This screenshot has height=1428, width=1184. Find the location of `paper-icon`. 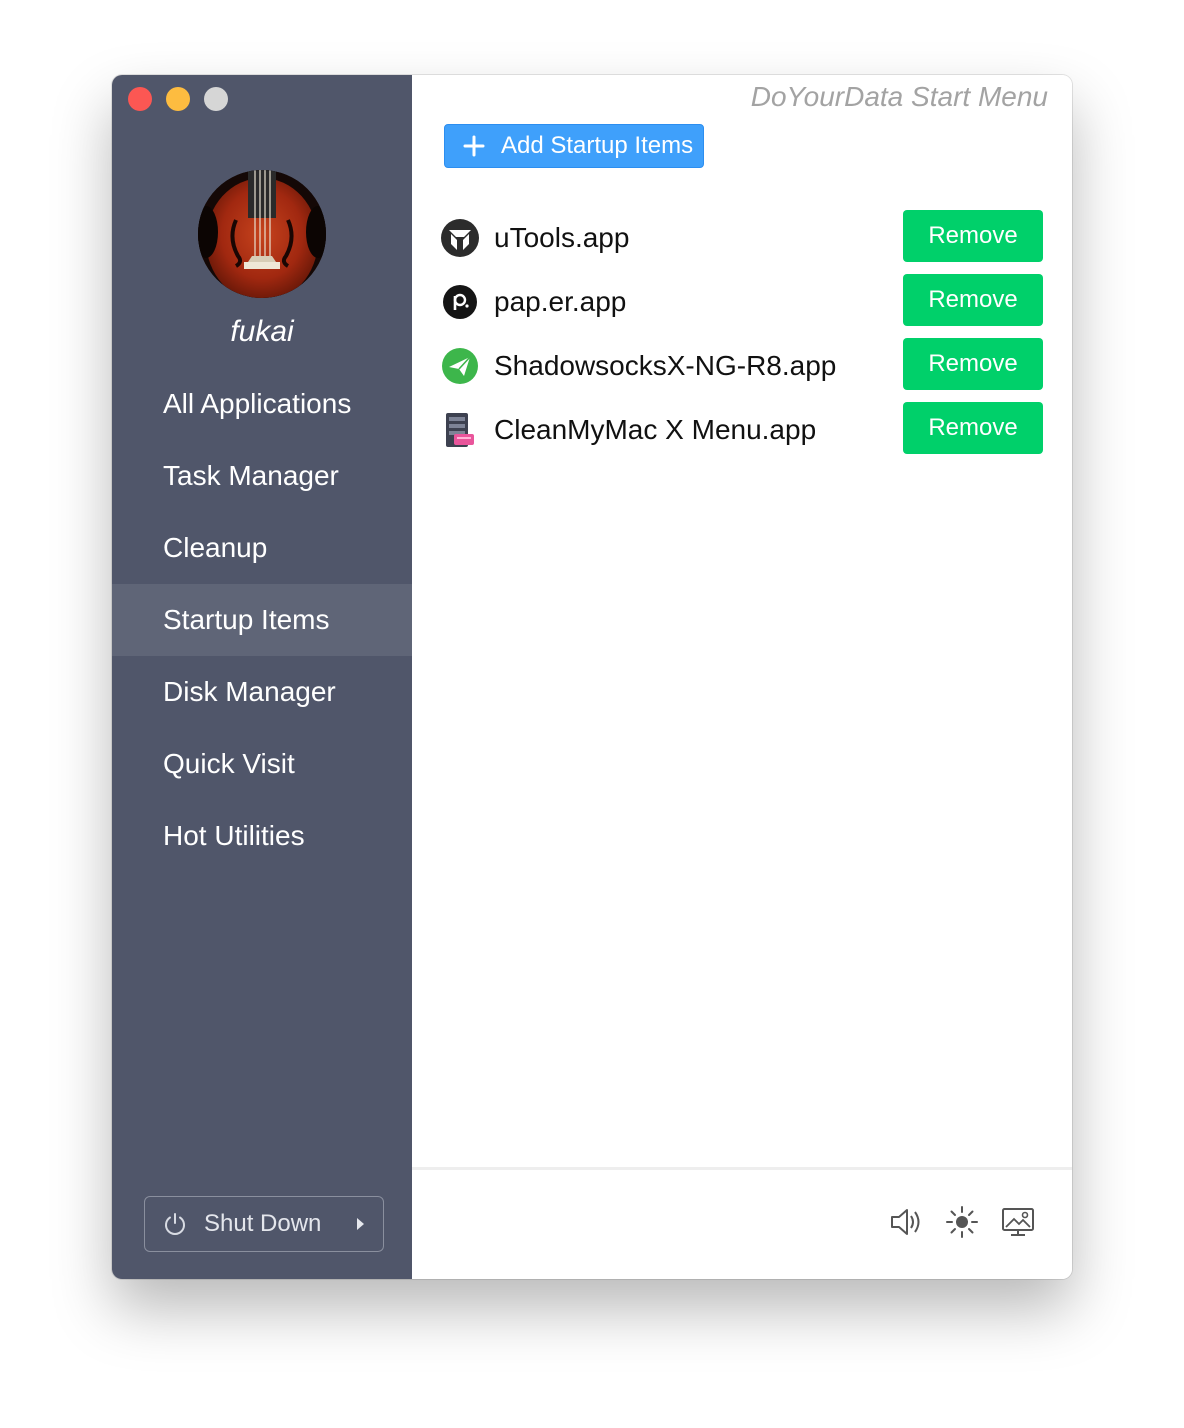

paper-icon is located at coordinates (460, 302).